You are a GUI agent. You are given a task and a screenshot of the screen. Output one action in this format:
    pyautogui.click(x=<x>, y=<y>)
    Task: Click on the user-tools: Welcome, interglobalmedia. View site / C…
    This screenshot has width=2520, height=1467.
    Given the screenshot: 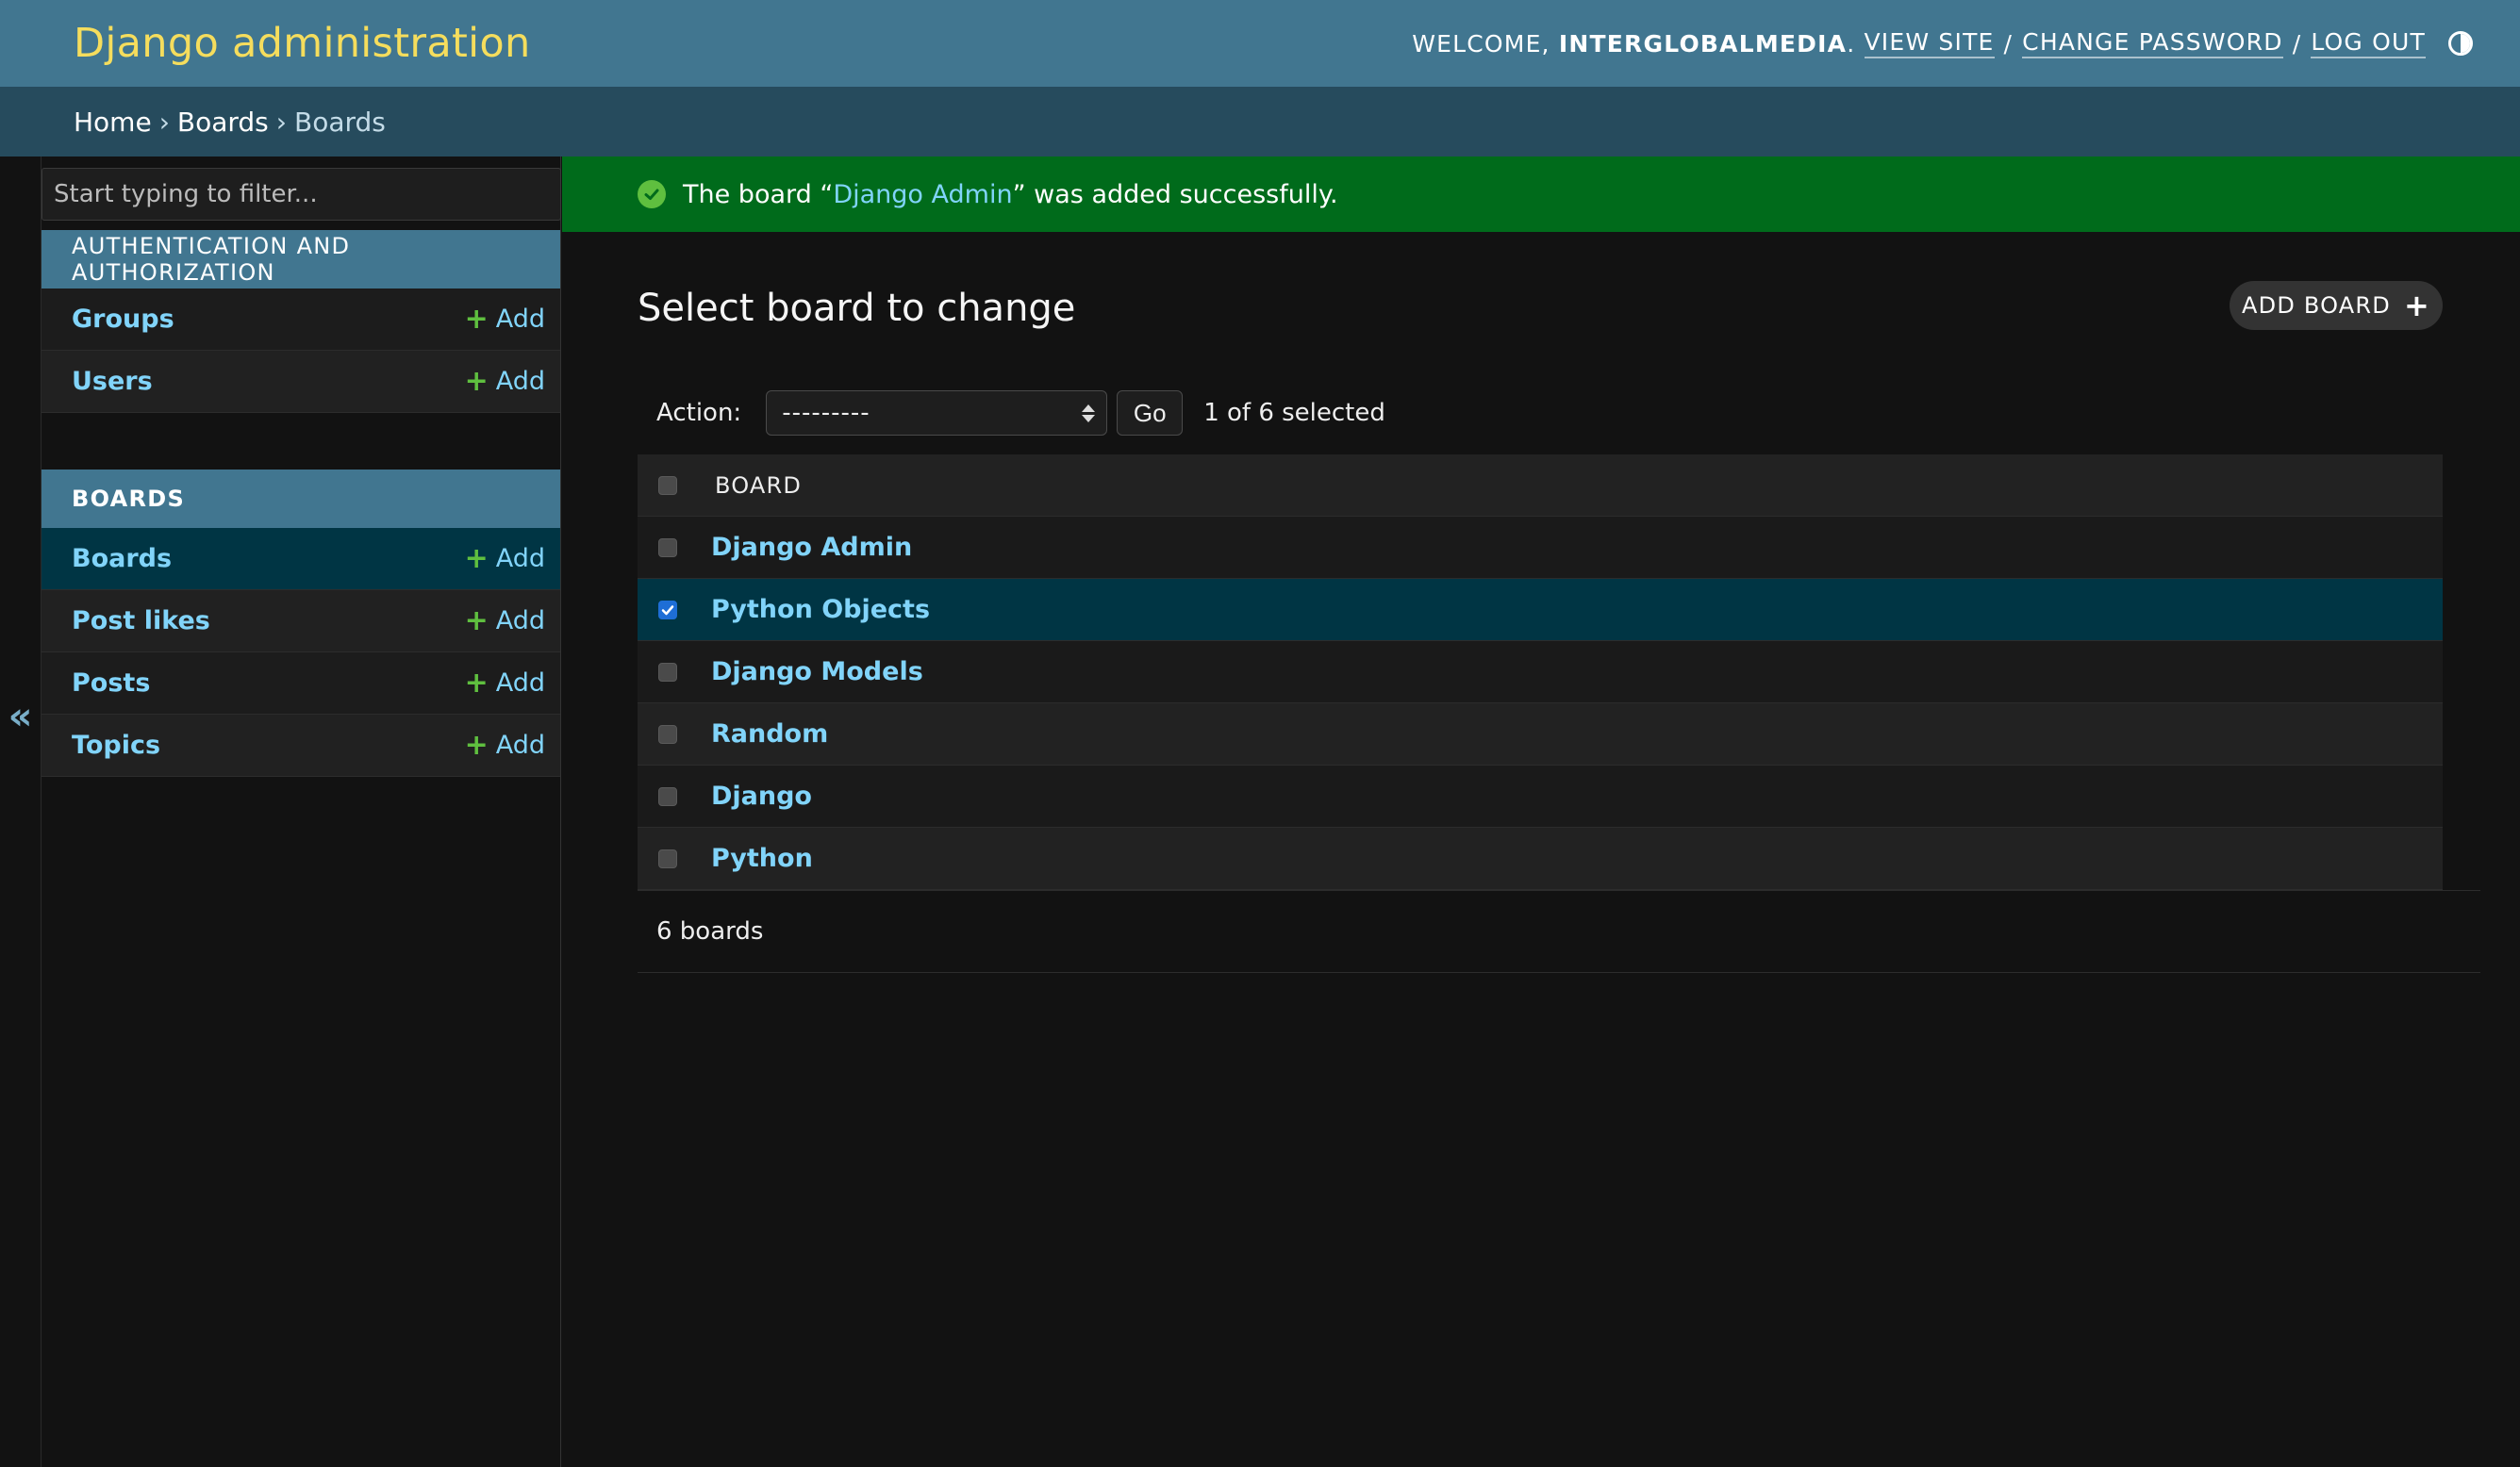 What is the action you would take?
    pyautogui.click(x=1942, y=43)
    